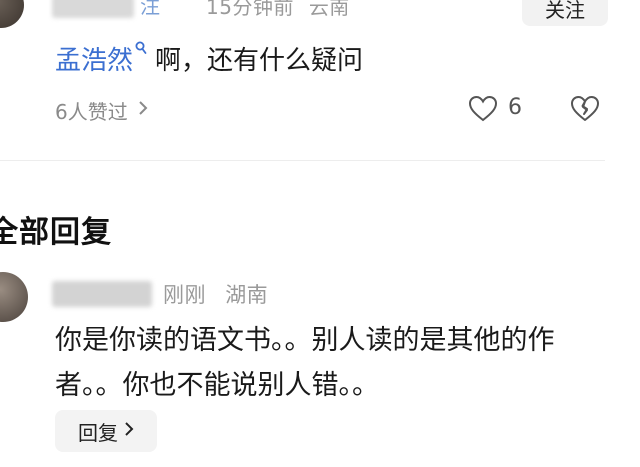  Describe the element at coordinates (250, 9) in the screenshot. I see `top-comment-time: 15分钟前` at that location.